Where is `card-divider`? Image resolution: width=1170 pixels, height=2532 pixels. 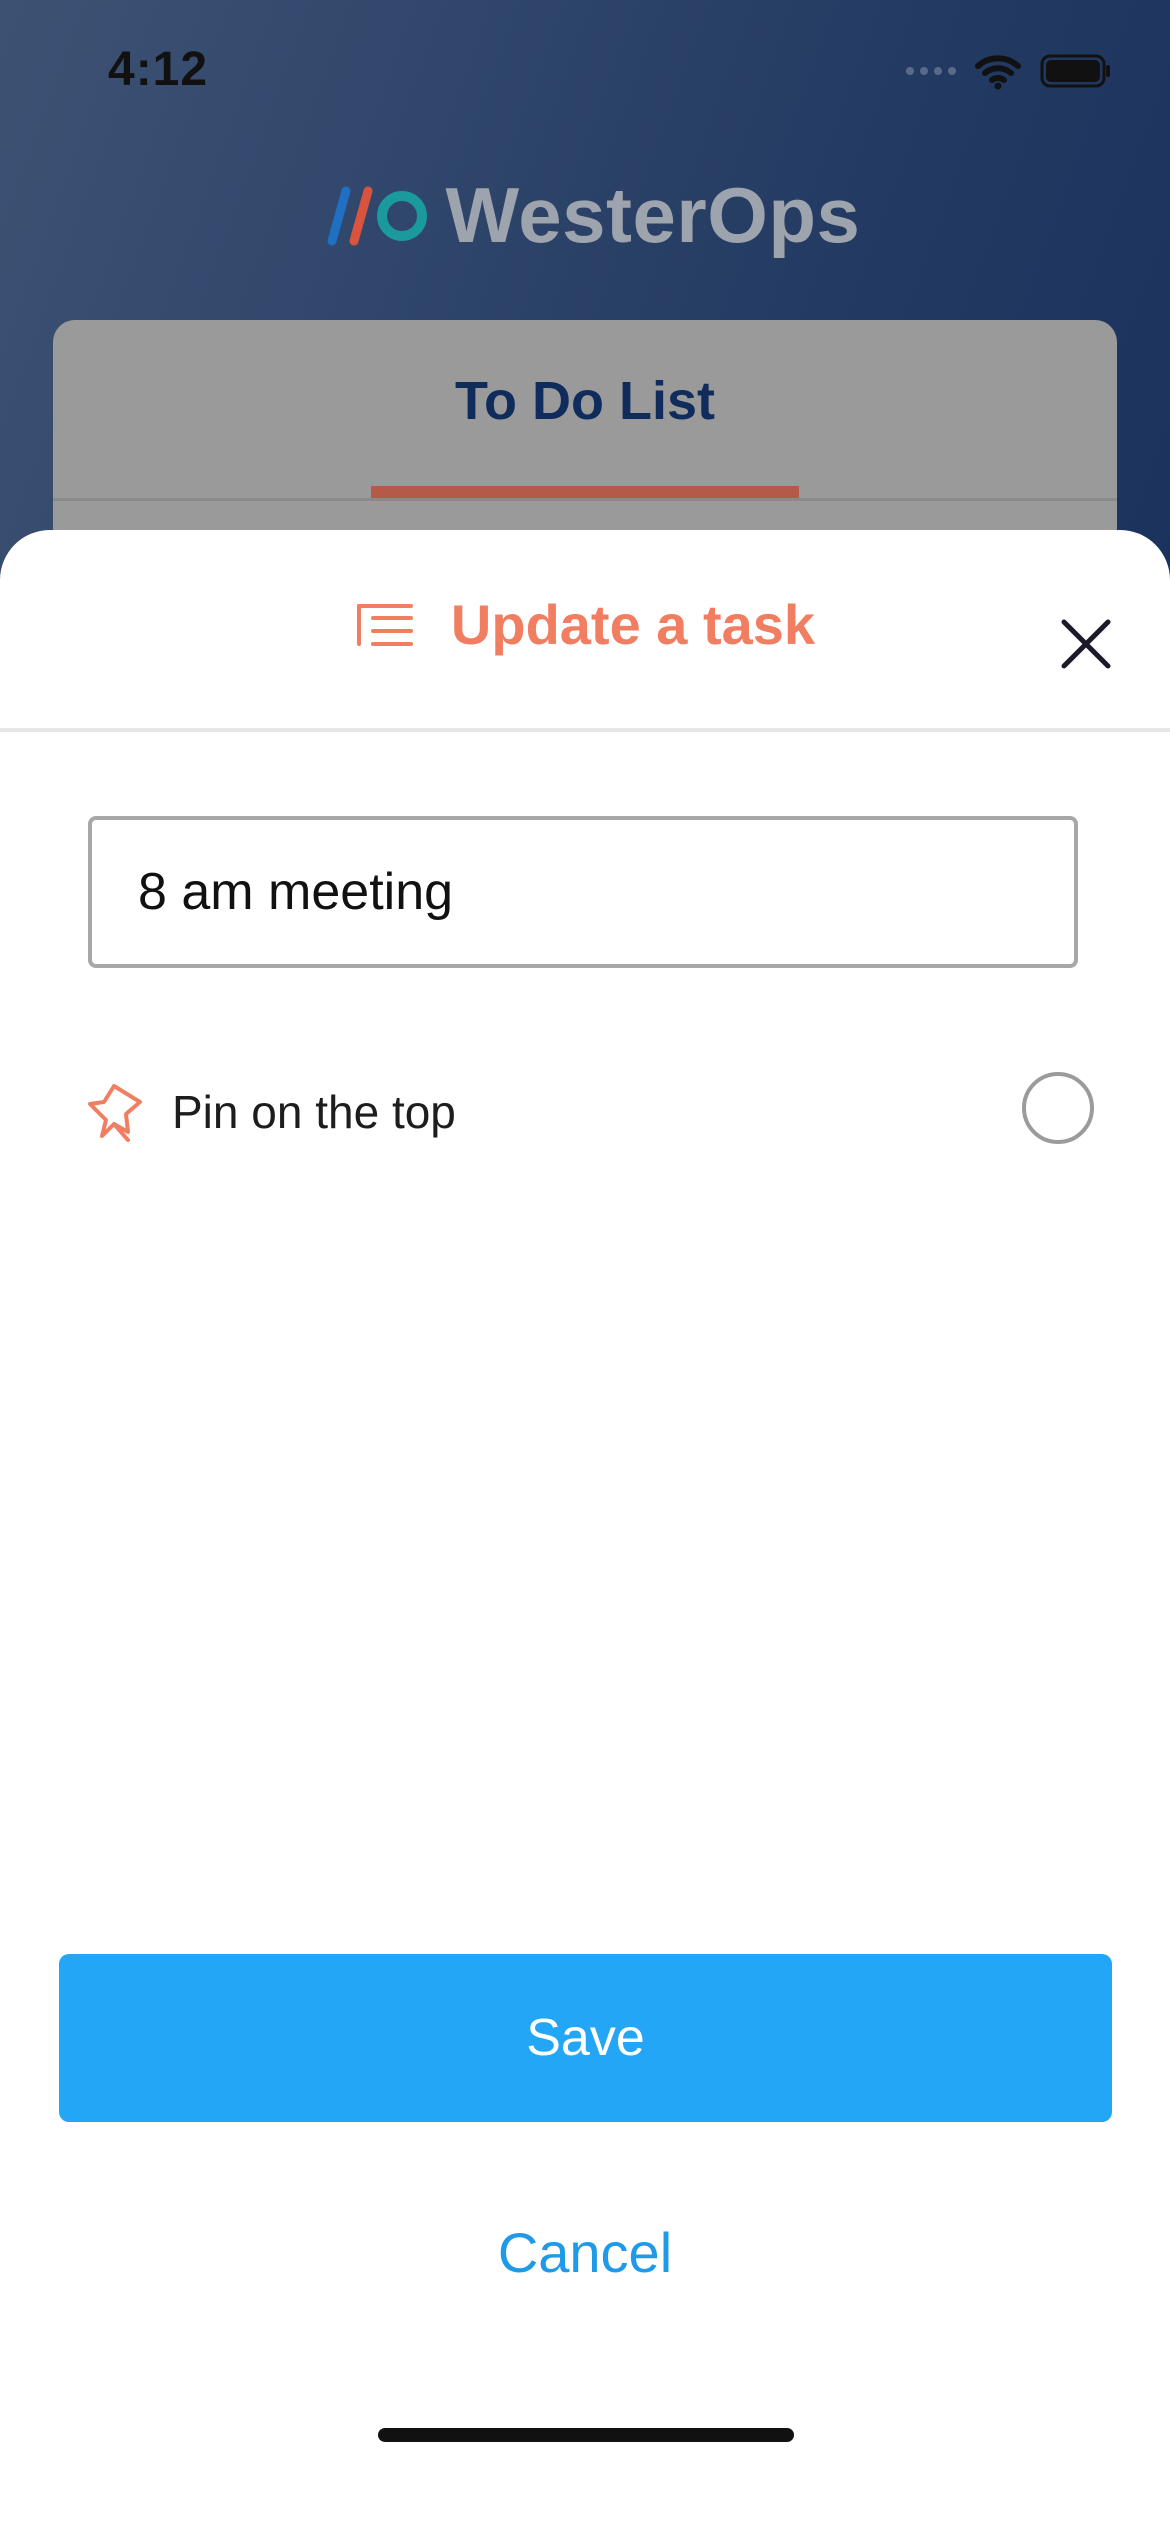 card-divider is located at coordinates (585, 499).